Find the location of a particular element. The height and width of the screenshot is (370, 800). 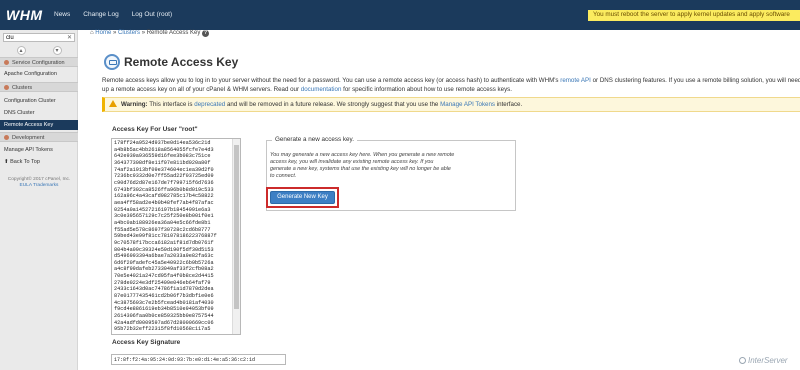

access-key-scrollbar is located at coordinates (236, 236).